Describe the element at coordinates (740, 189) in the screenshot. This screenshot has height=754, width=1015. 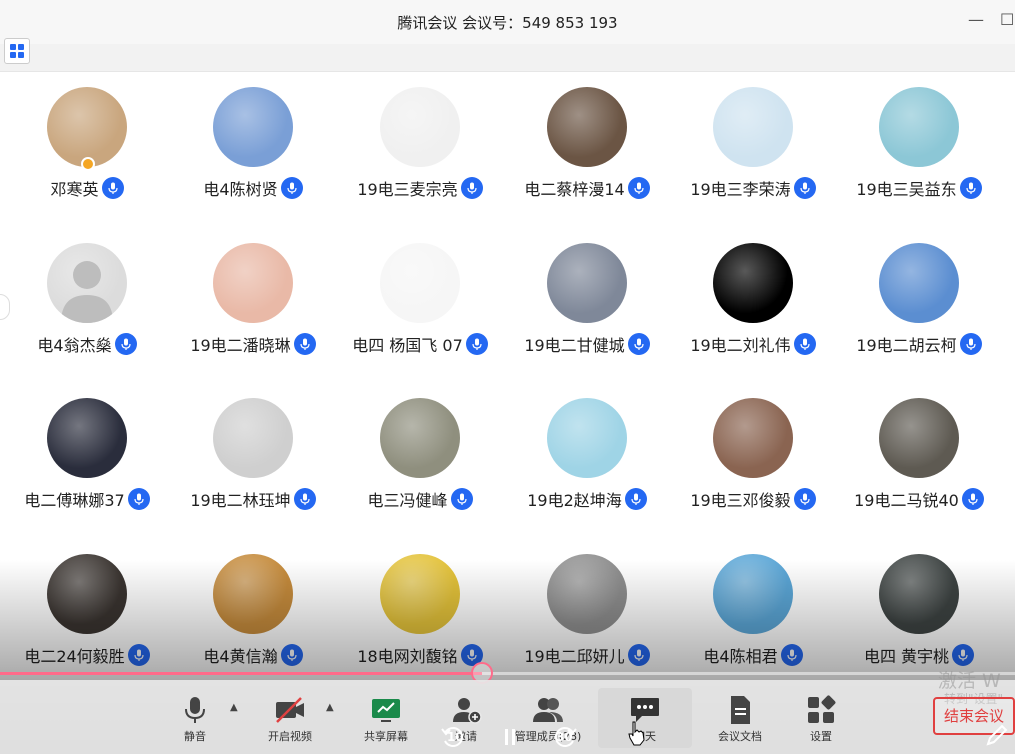
I see `participant-name: 19电三李荣涛` at that location.